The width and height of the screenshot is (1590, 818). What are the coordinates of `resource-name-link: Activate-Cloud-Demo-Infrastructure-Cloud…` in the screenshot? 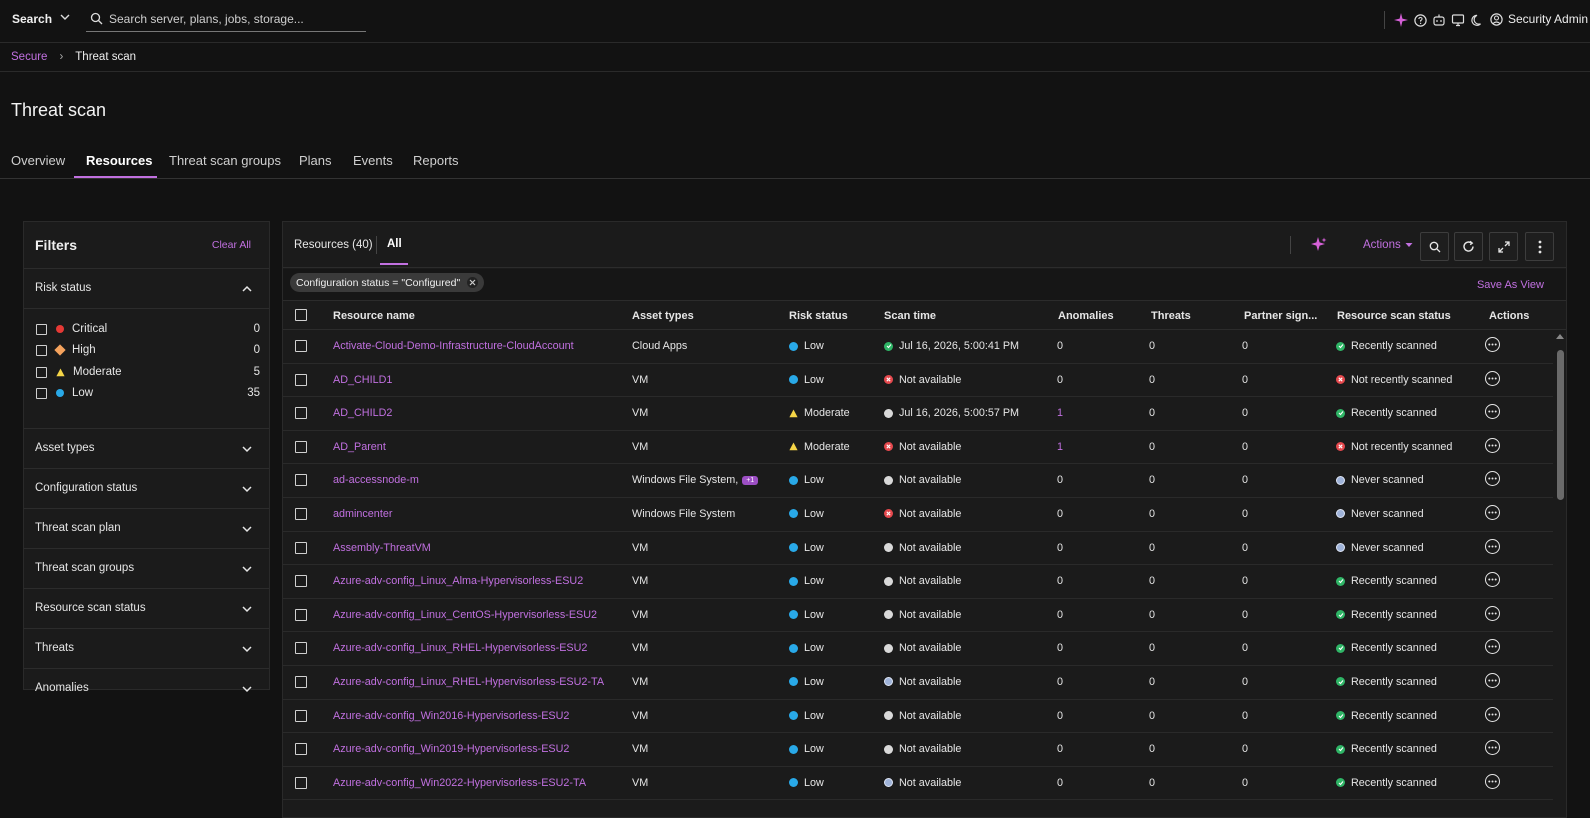 It's located at (453, 346).